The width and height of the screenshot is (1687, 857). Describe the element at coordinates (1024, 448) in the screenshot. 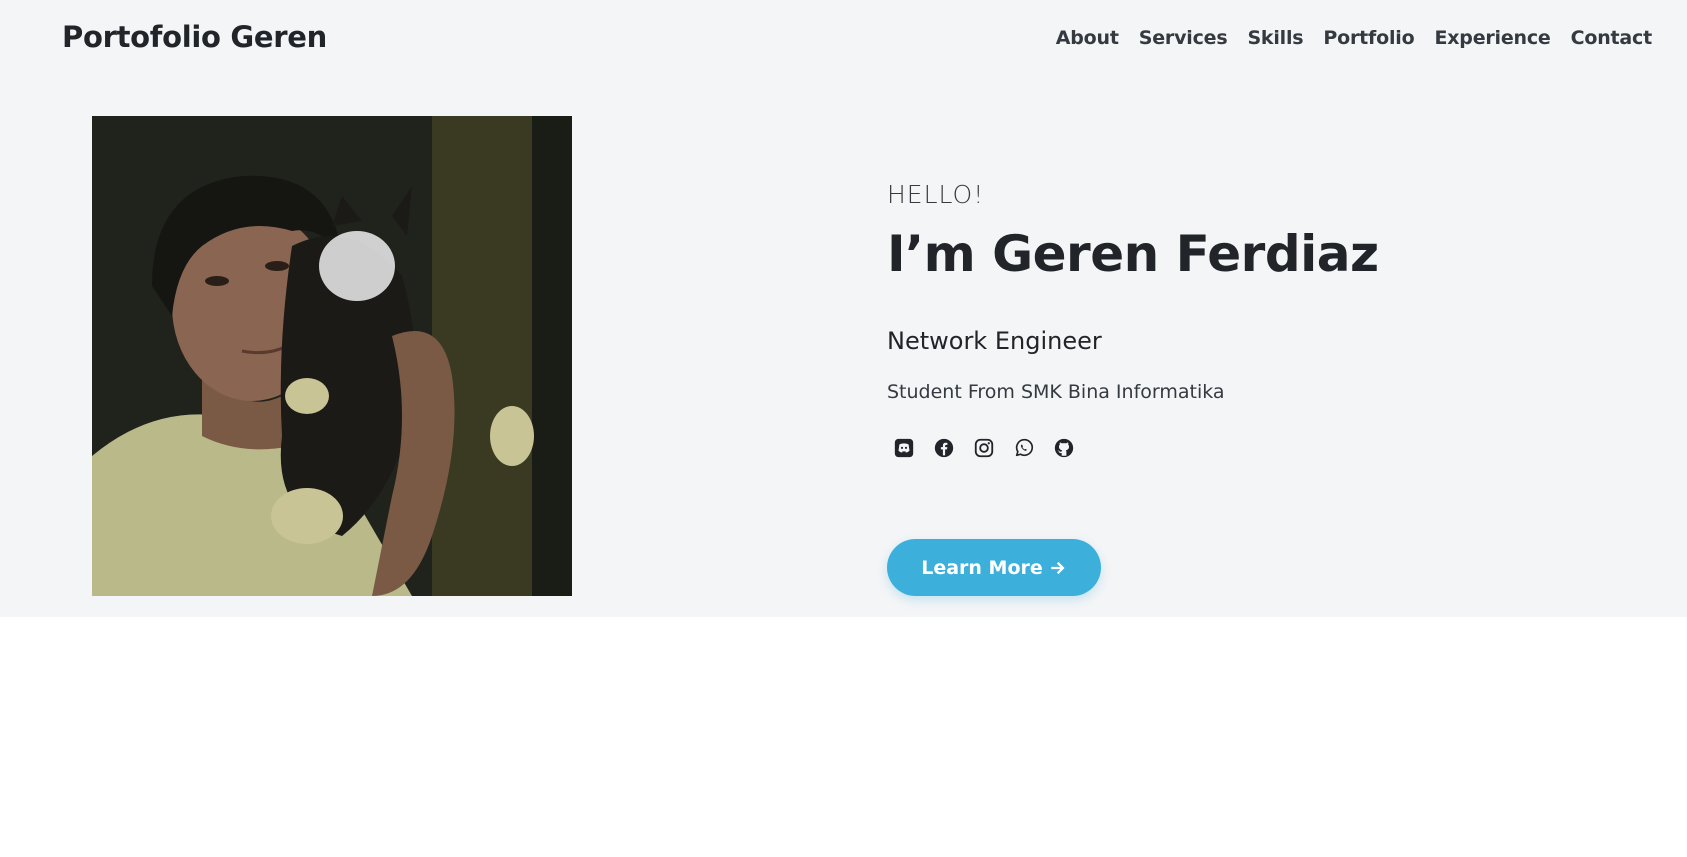

I see `whatsapp-icon` at that location.